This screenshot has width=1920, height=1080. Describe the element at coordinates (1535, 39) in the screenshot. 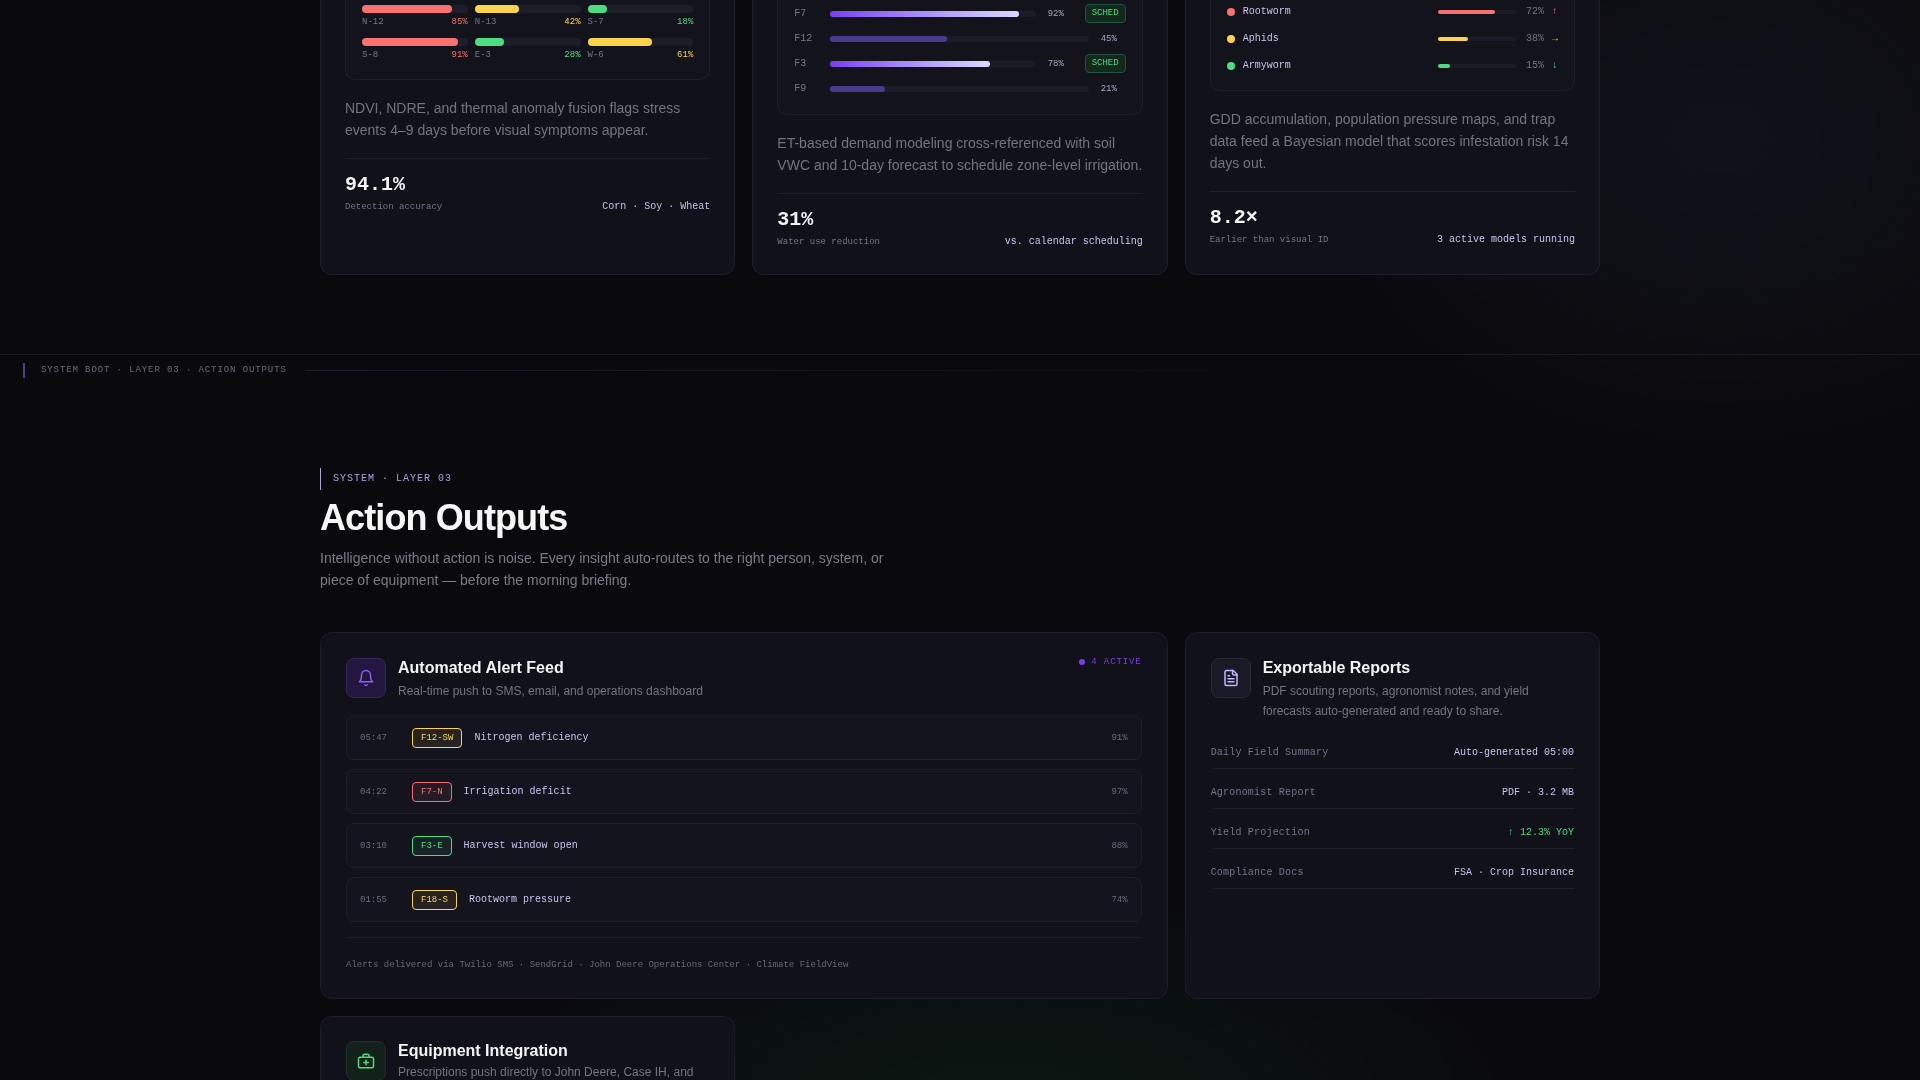

I see `risk-reading: 38%` at that location.